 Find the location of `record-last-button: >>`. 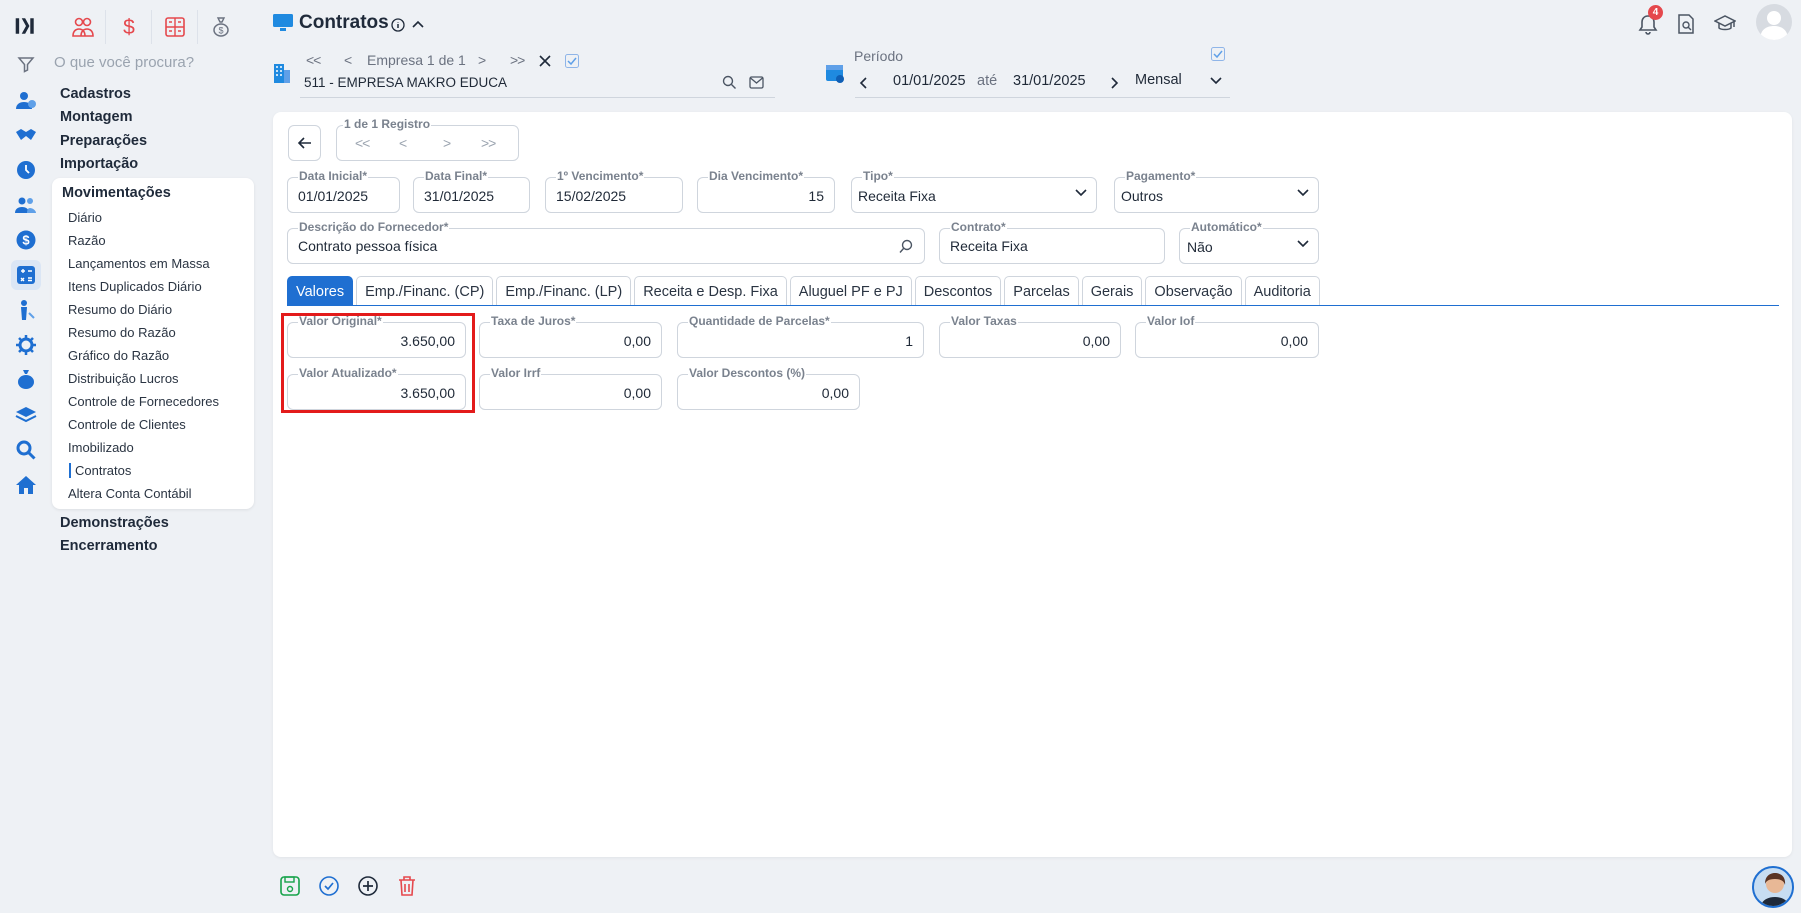

record-last-button: >> is located at coordinates (488, 143).